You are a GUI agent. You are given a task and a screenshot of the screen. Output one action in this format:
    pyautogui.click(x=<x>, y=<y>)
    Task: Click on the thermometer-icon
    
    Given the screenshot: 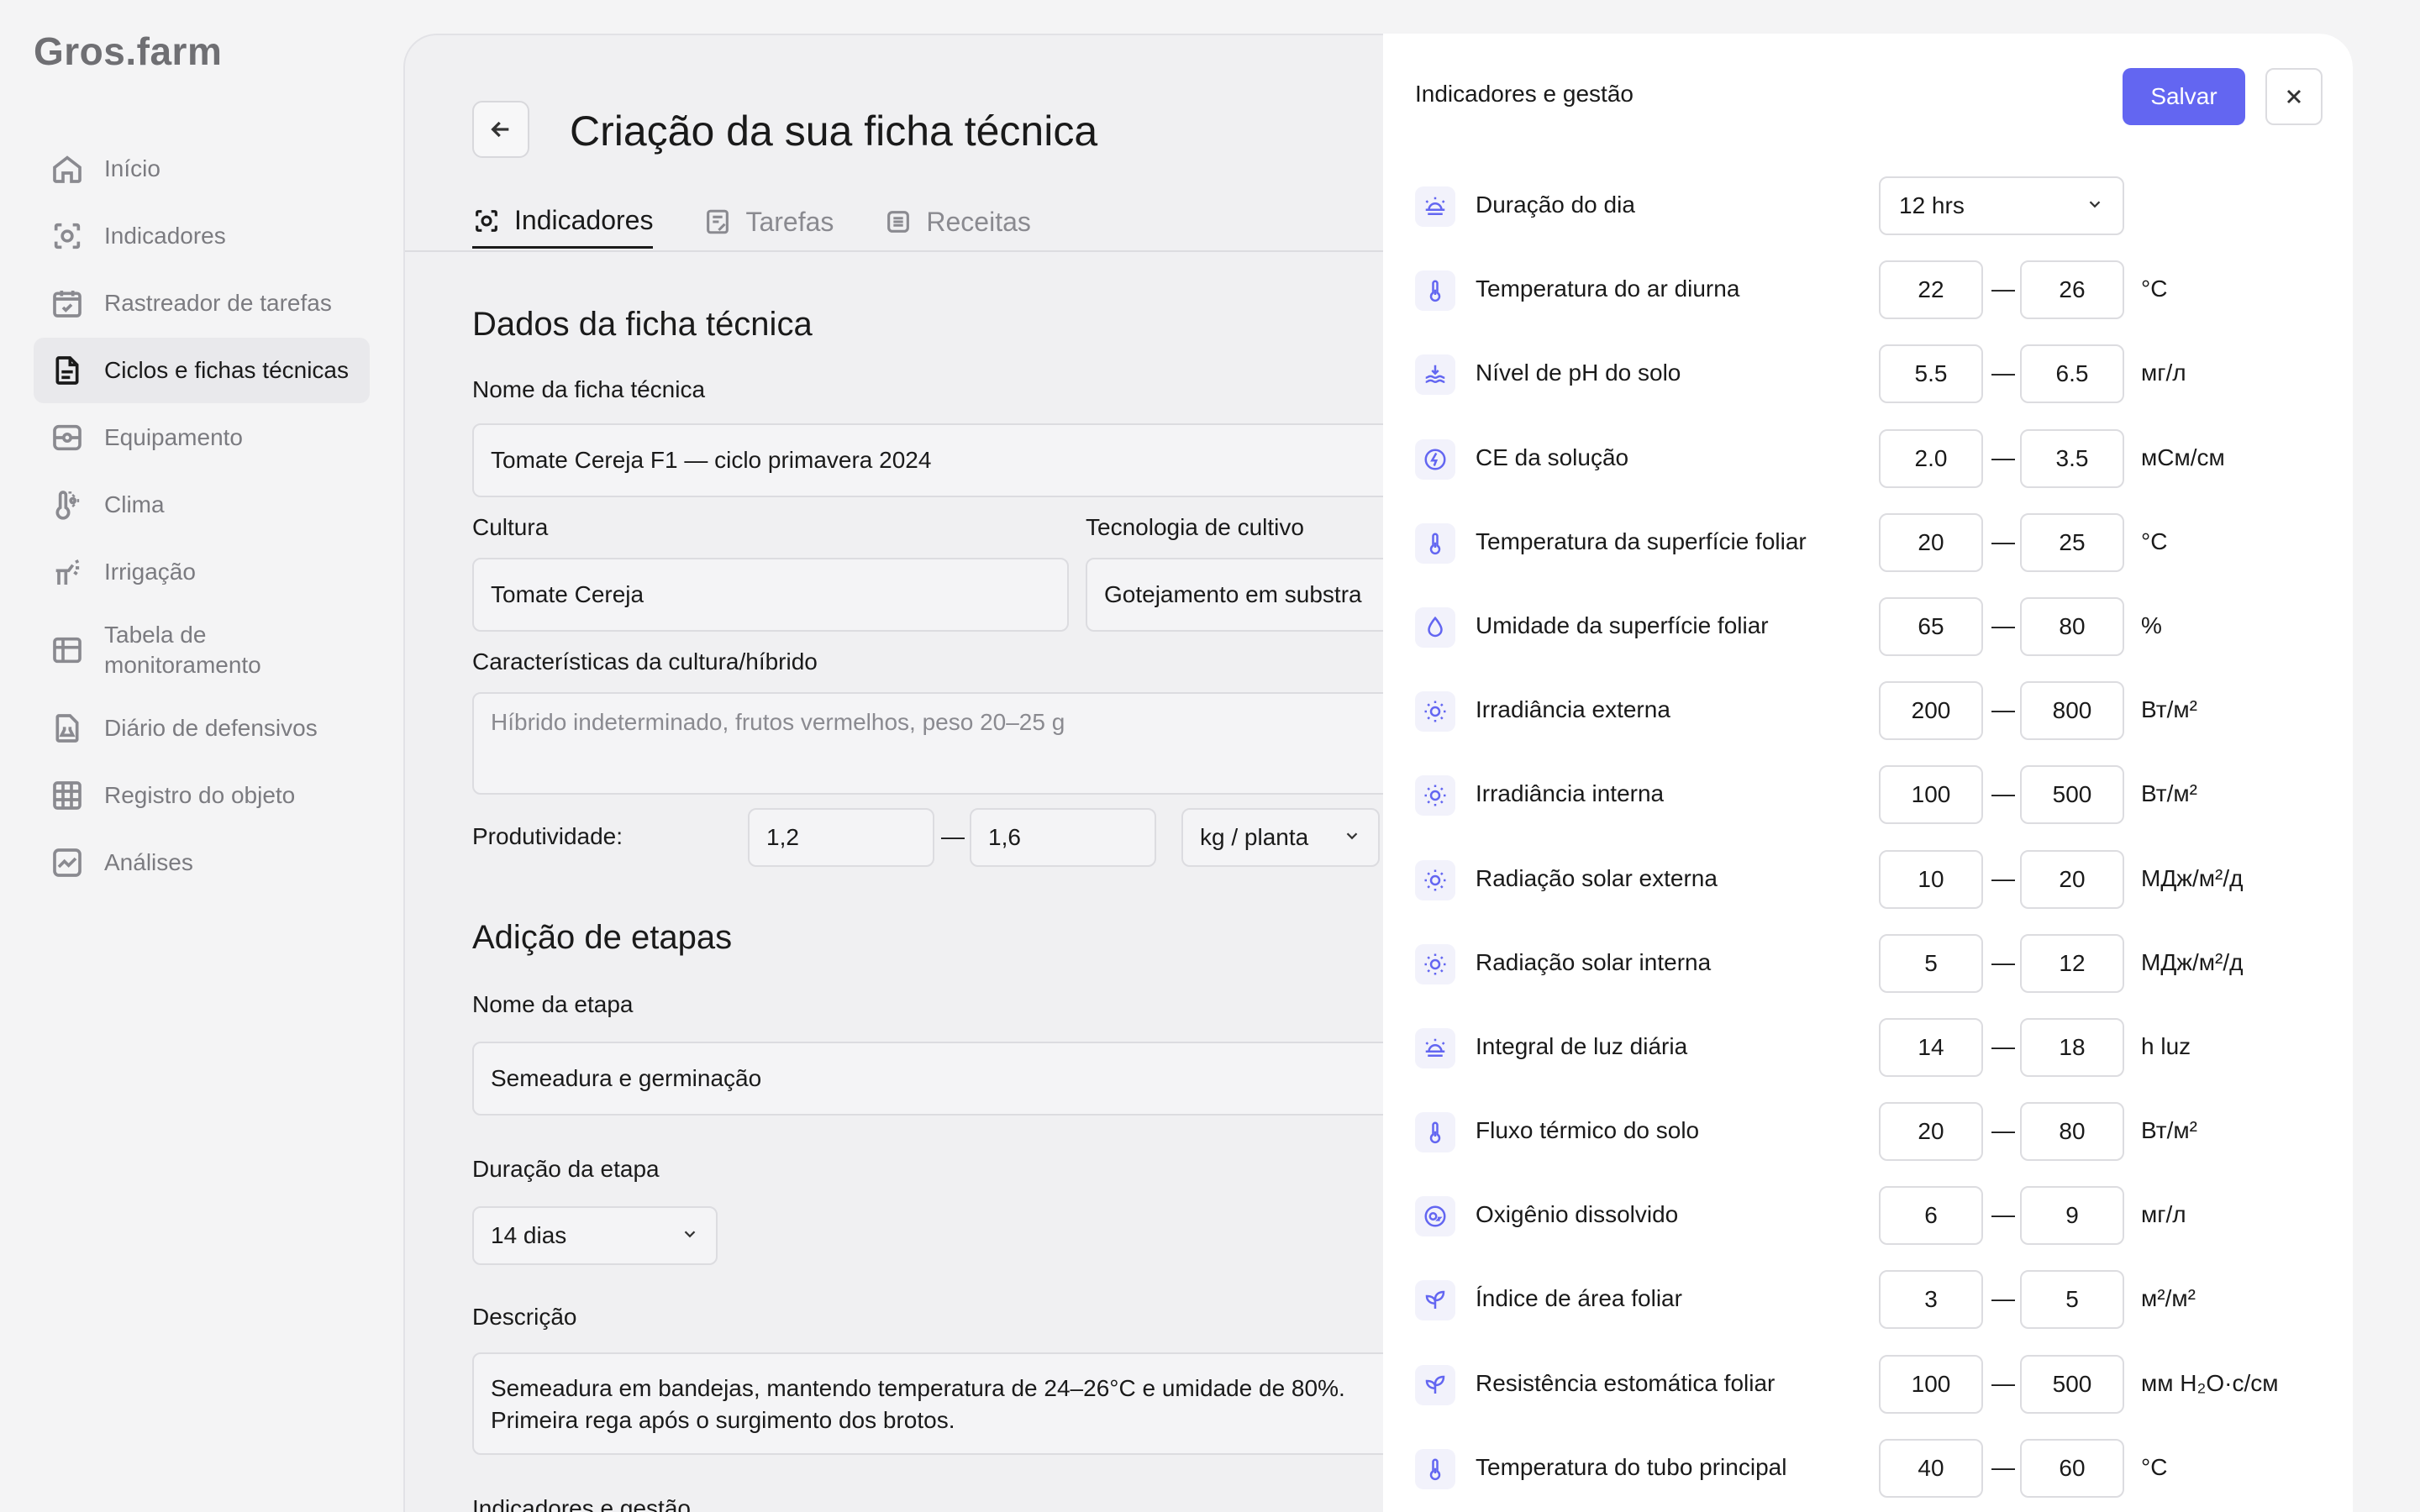 What is the action you would take?
    pyautogui.click(x=1435, y=1132)
    